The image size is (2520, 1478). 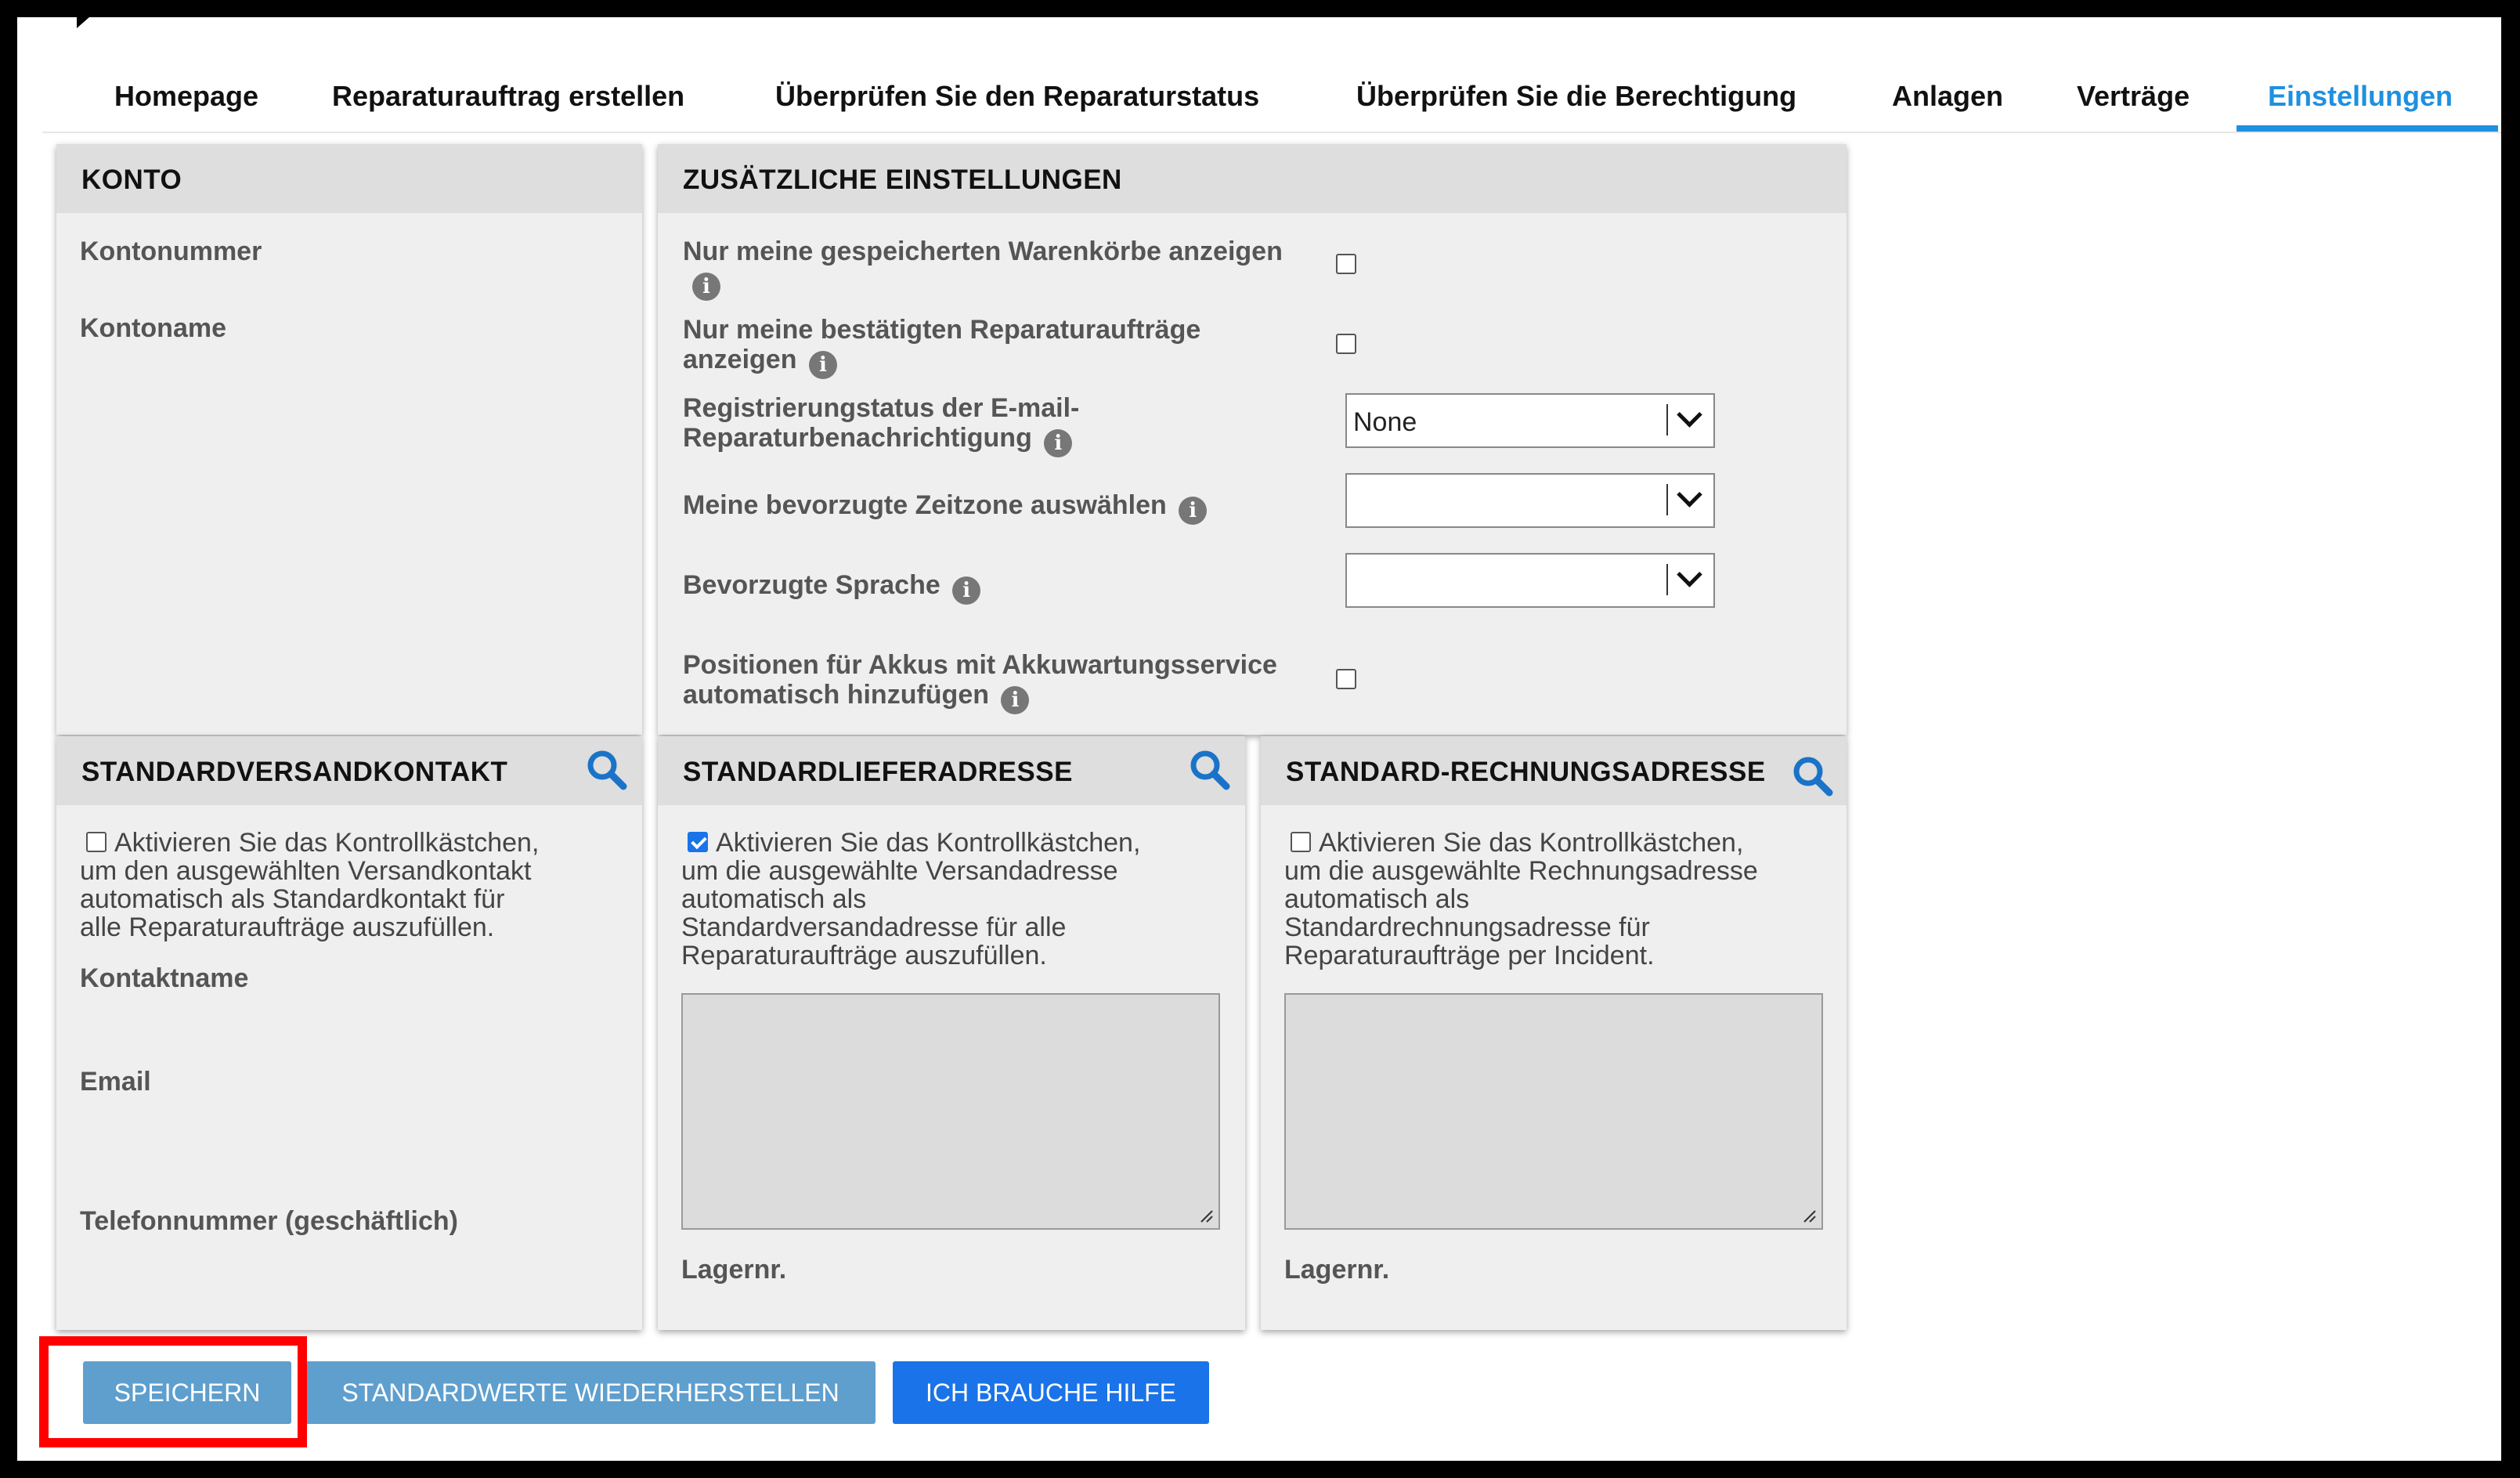 I want to click on help-button: ICH BRAUCHE HILFE, so click(x=1051, y=1392).